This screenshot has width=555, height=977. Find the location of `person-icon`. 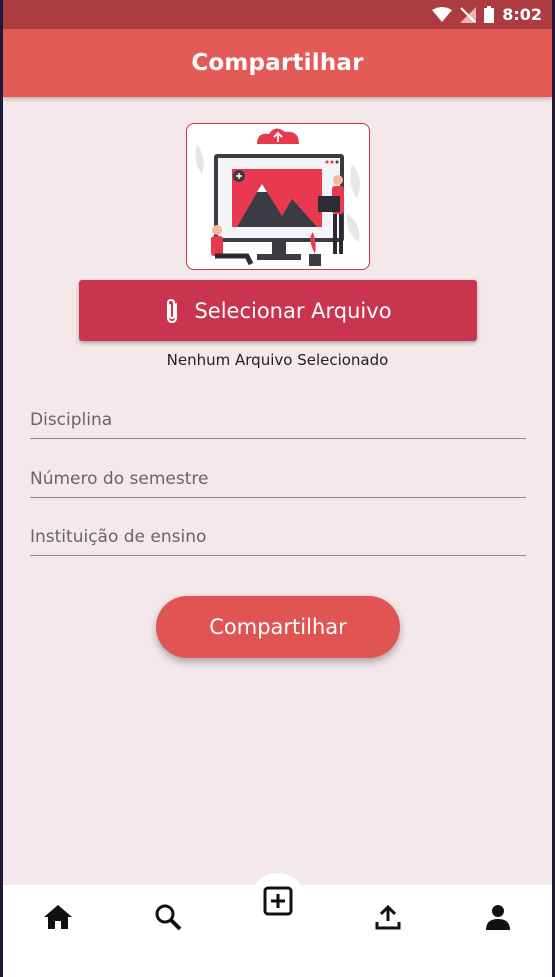

person-icon is located at coordinates (498, 917).